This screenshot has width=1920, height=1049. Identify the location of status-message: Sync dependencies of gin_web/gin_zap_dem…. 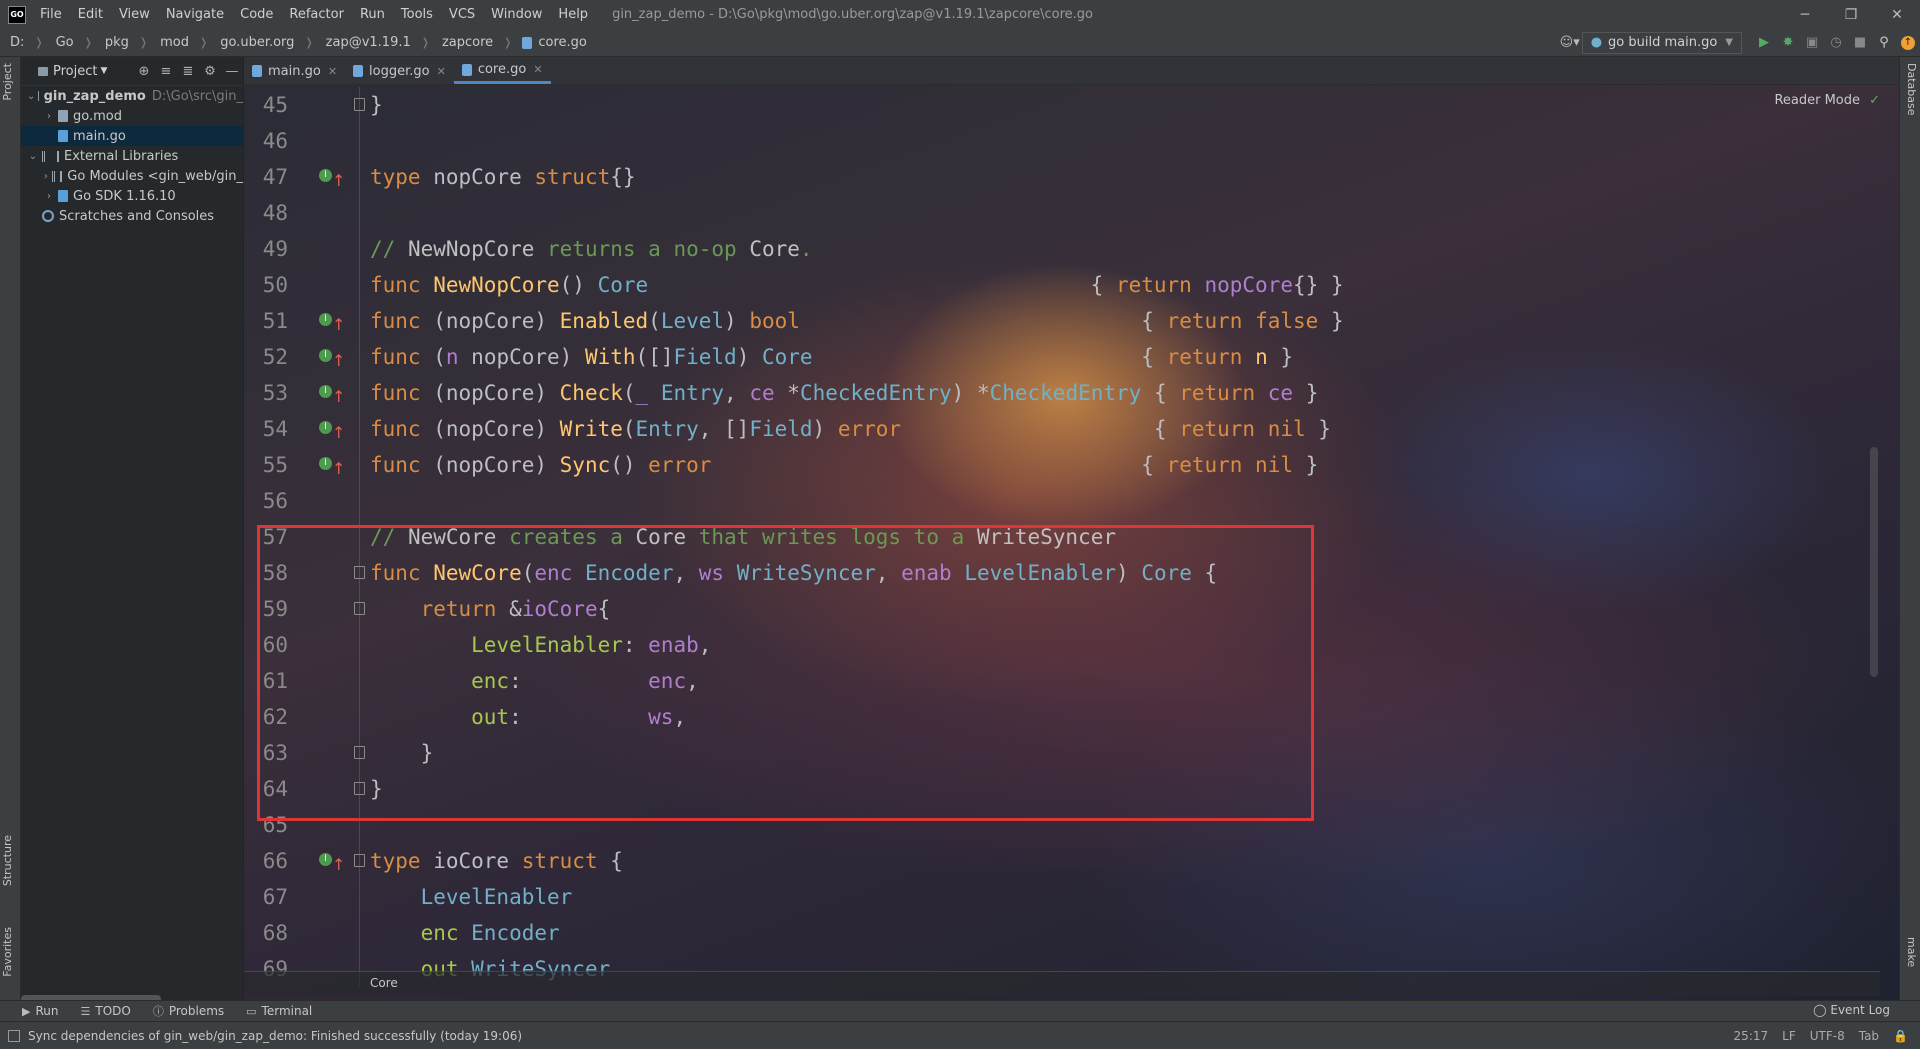
(265, 1036).